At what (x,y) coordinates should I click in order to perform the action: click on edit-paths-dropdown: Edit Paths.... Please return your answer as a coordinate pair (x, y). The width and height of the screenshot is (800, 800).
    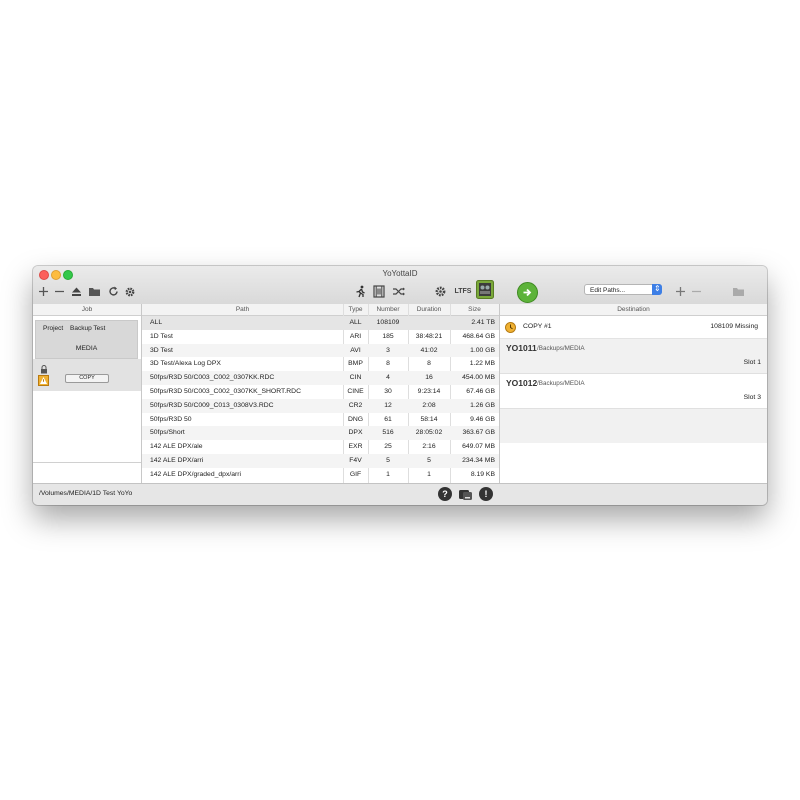
    Looking at the image, I should click on (623, 289).